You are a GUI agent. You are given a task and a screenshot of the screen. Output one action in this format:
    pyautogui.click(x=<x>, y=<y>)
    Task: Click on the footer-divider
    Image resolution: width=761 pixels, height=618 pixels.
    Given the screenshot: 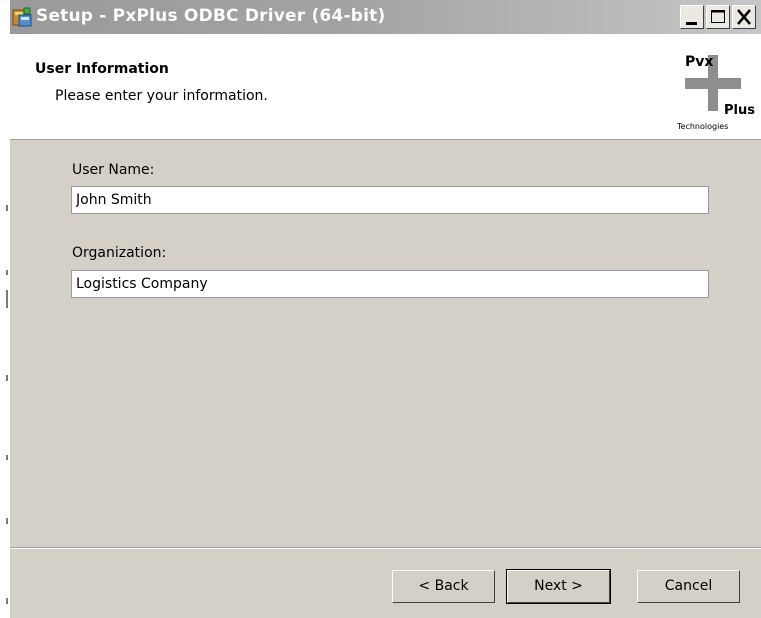 What is the action you would take?
    pyautogui.click(x=385, y=548)
    